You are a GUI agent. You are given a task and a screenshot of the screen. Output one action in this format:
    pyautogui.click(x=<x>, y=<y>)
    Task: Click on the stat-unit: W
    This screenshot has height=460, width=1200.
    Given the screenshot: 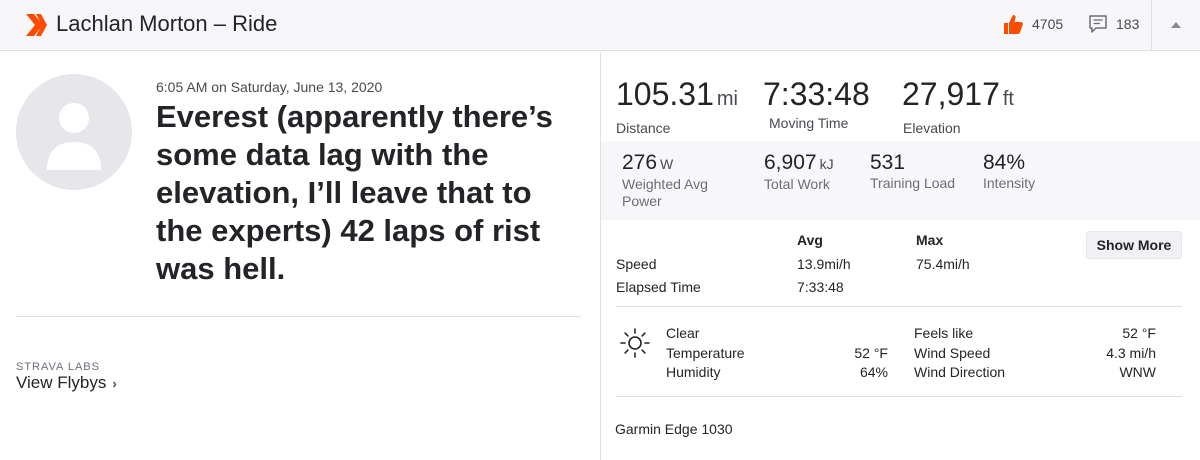 What is the action you would take?
    pyautogui.click(x=667, y=164)
    